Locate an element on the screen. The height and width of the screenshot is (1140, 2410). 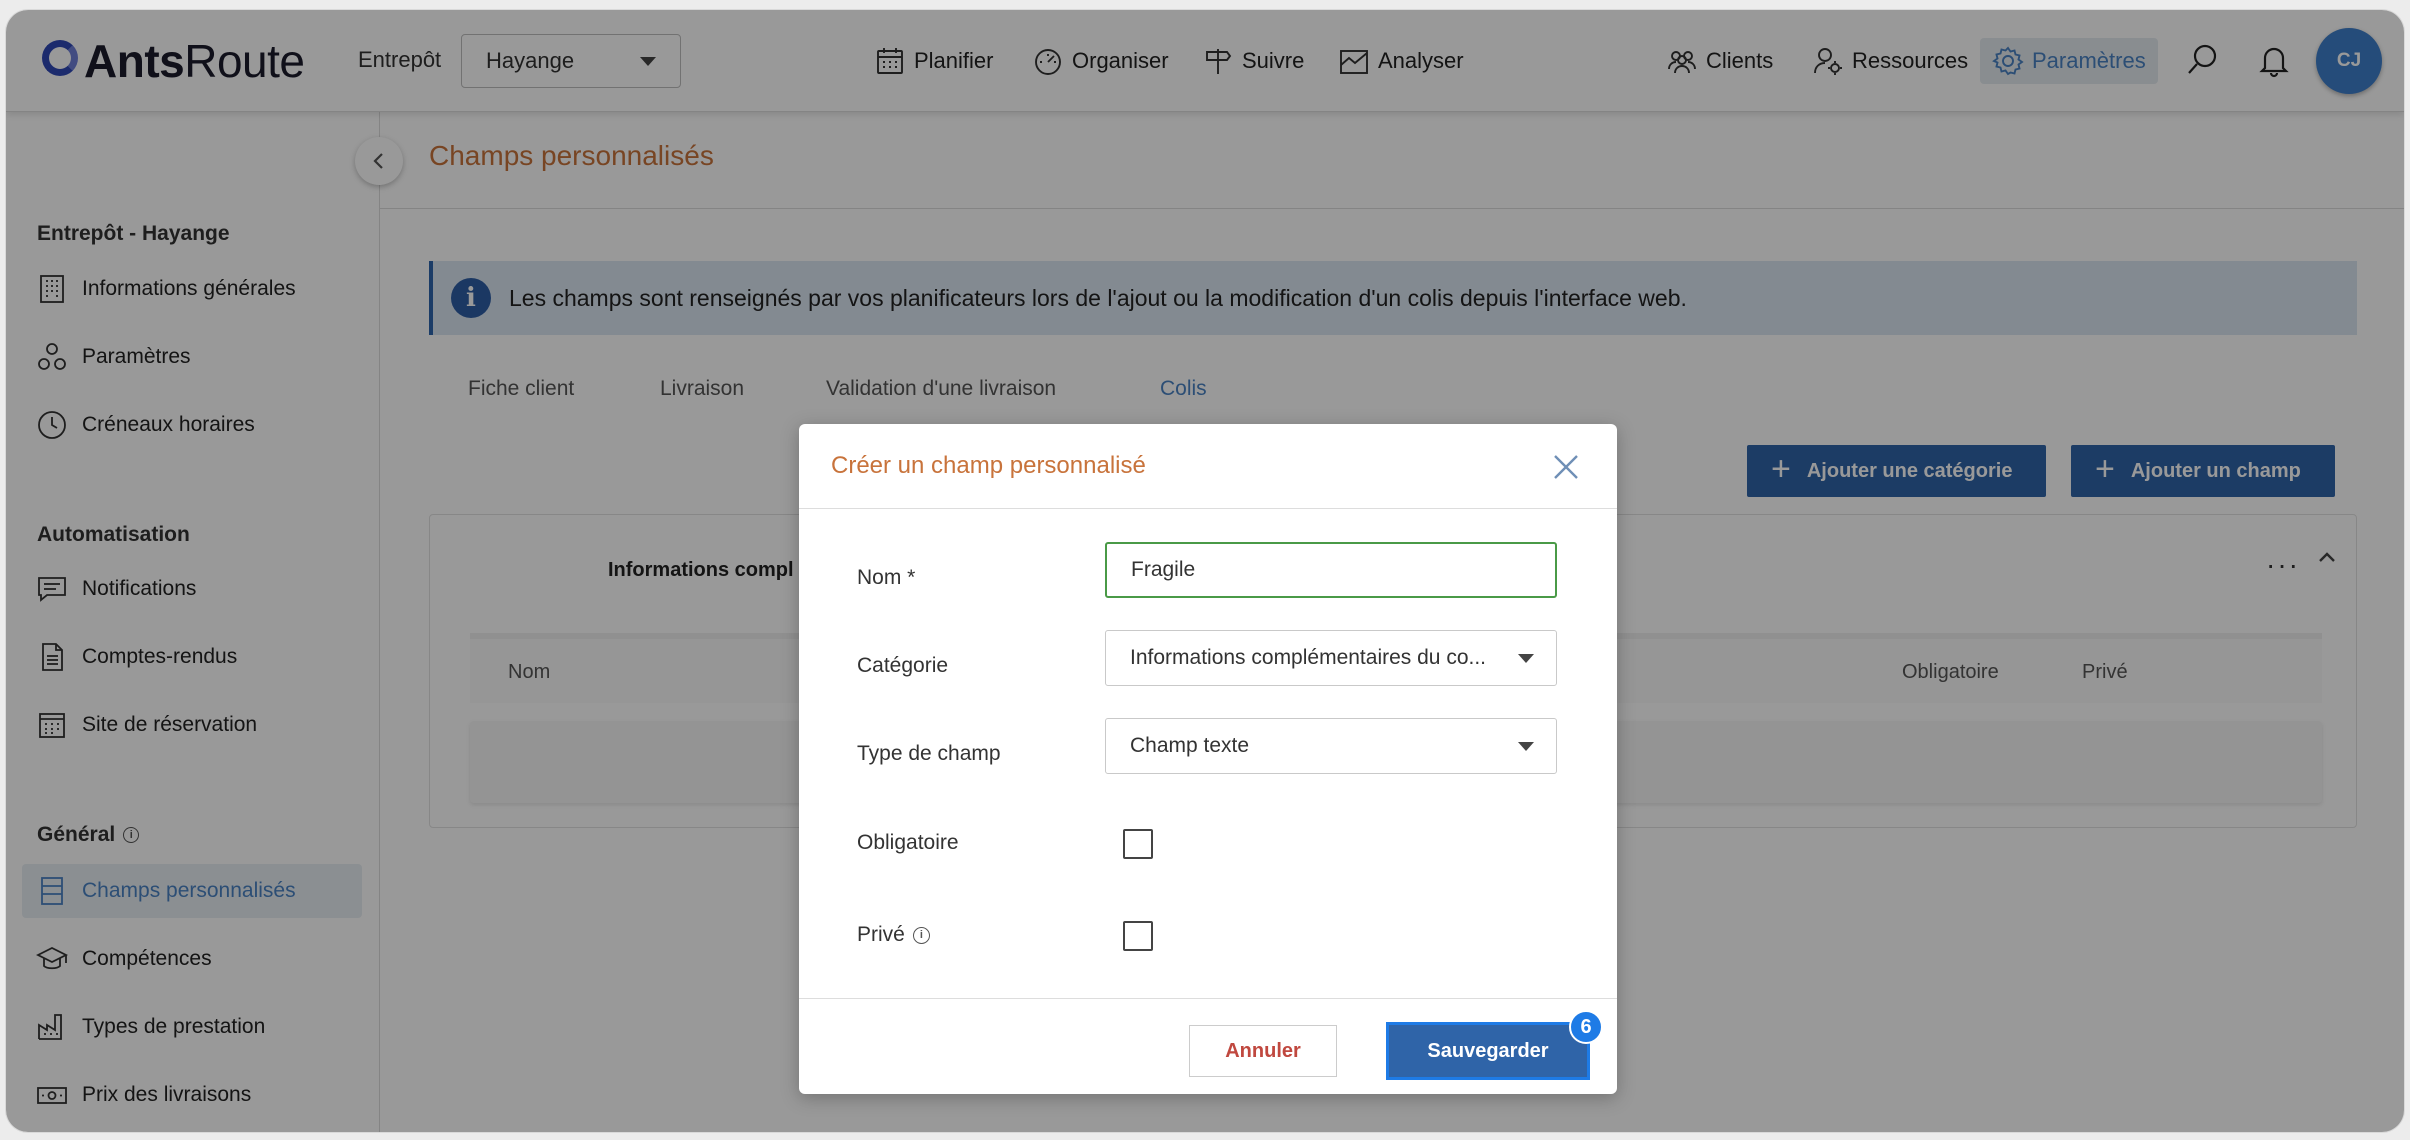
name-input is located at coordinates (1331, 570).